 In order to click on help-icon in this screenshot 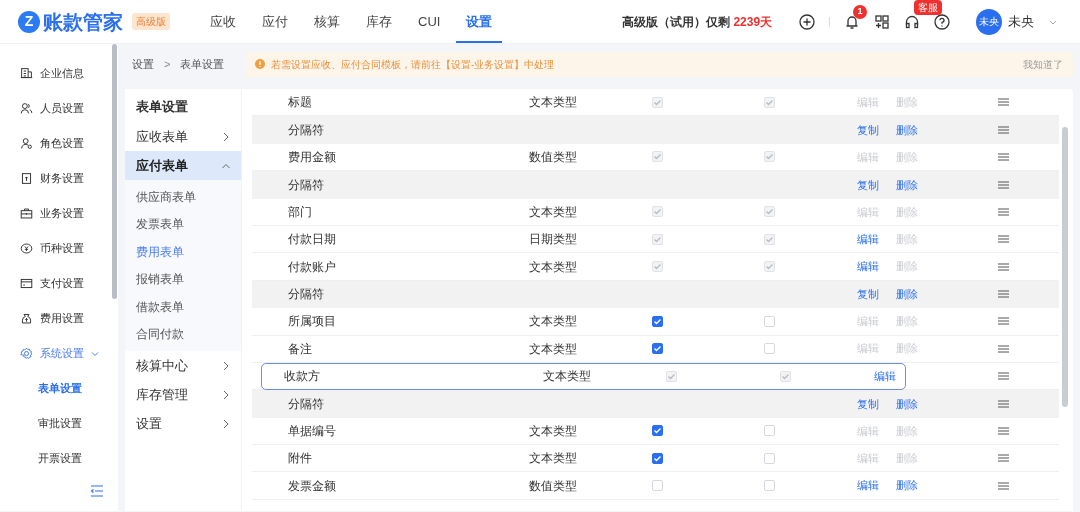, I will do `click(942, 21)`.